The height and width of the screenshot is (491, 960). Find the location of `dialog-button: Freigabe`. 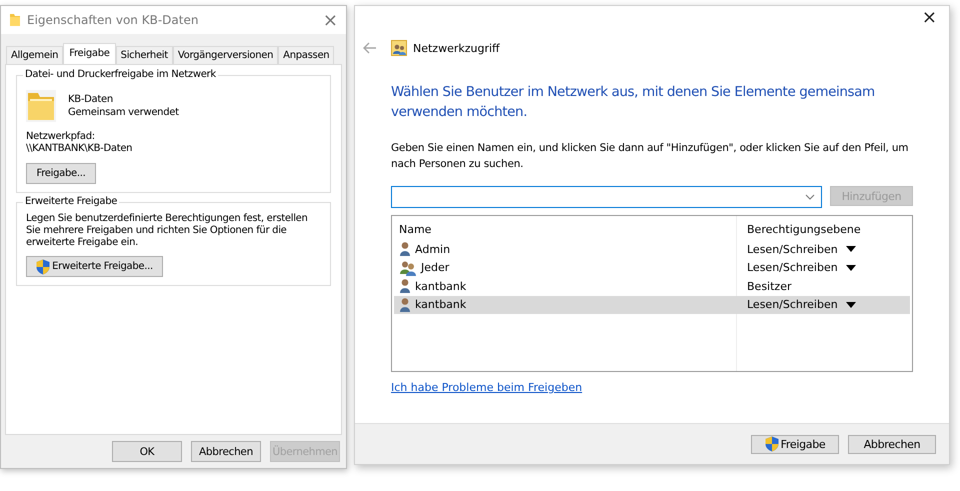

dialog-button: Freigabe is located at coordinates (795, 444).